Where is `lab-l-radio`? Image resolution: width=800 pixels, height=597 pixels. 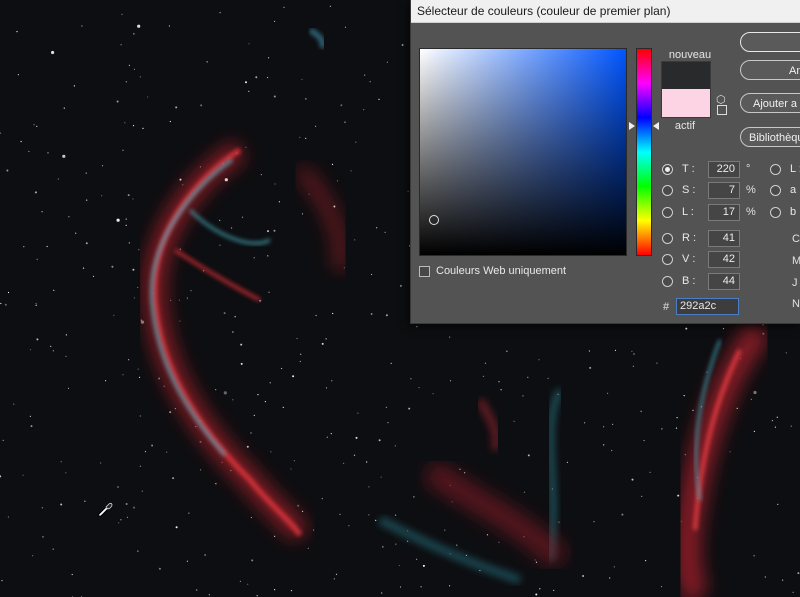 lab-l-radio is located at coordinates (775, 169).